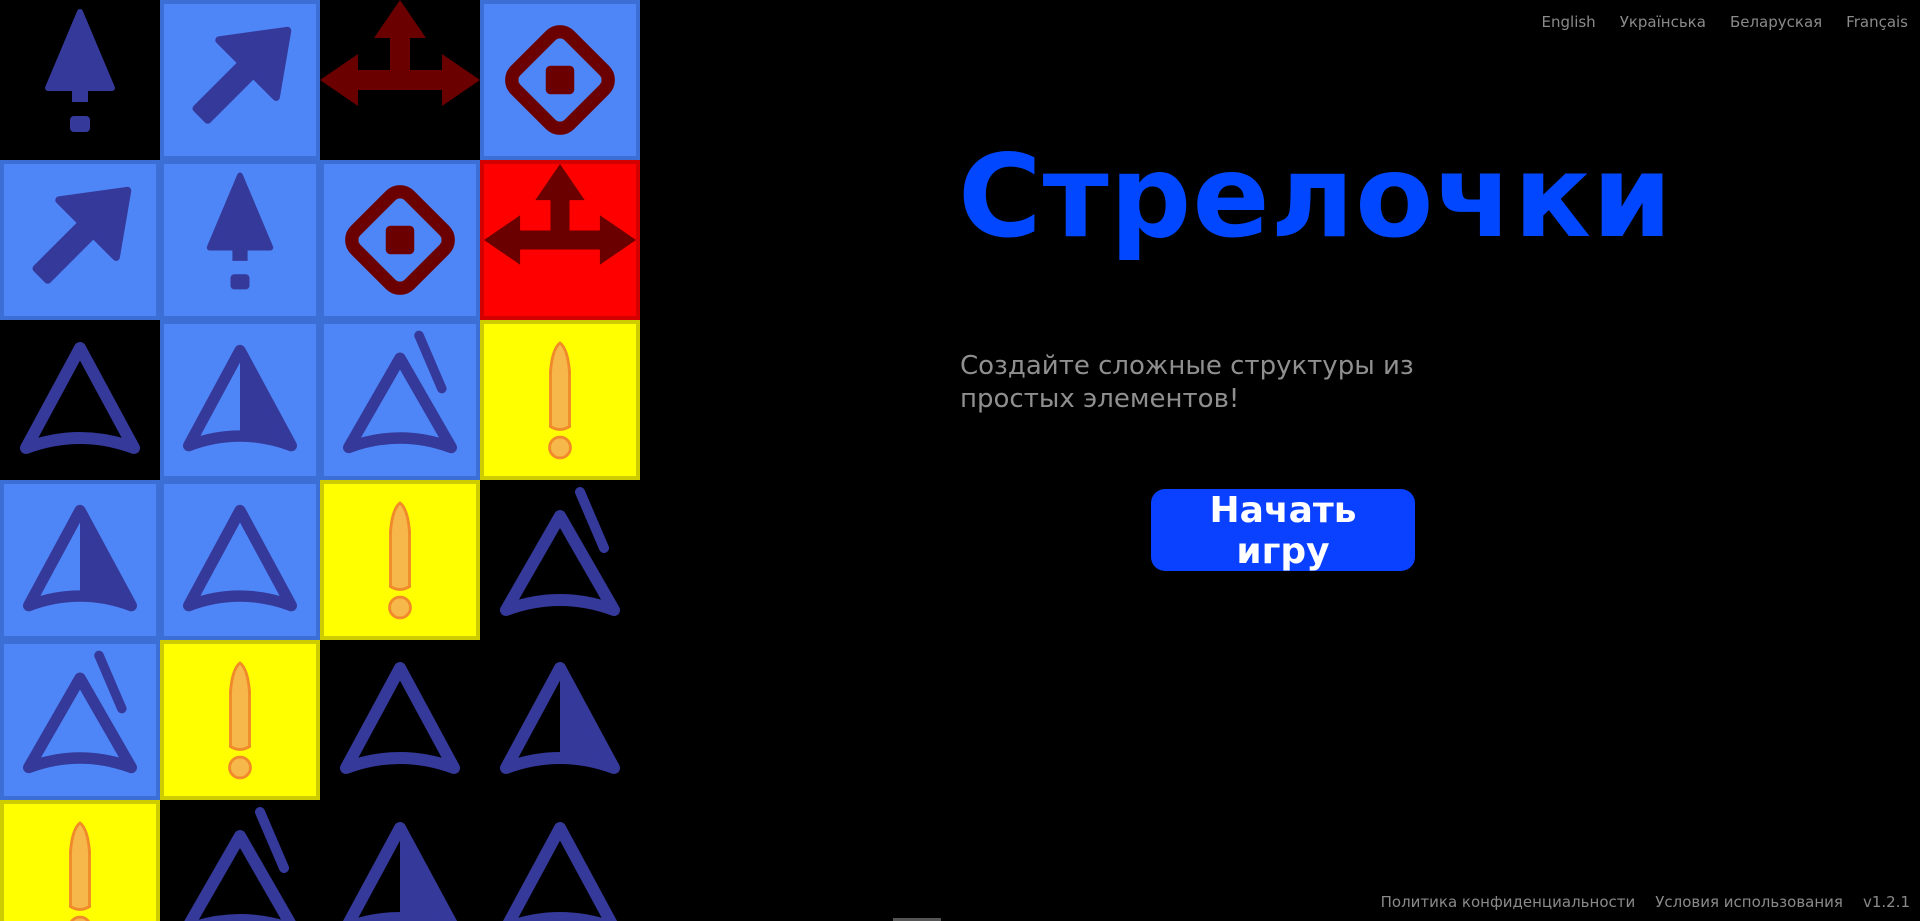 This screenshot has width=1920, height=921. I want to click on language-link-french: Français, so click(1877, 22).